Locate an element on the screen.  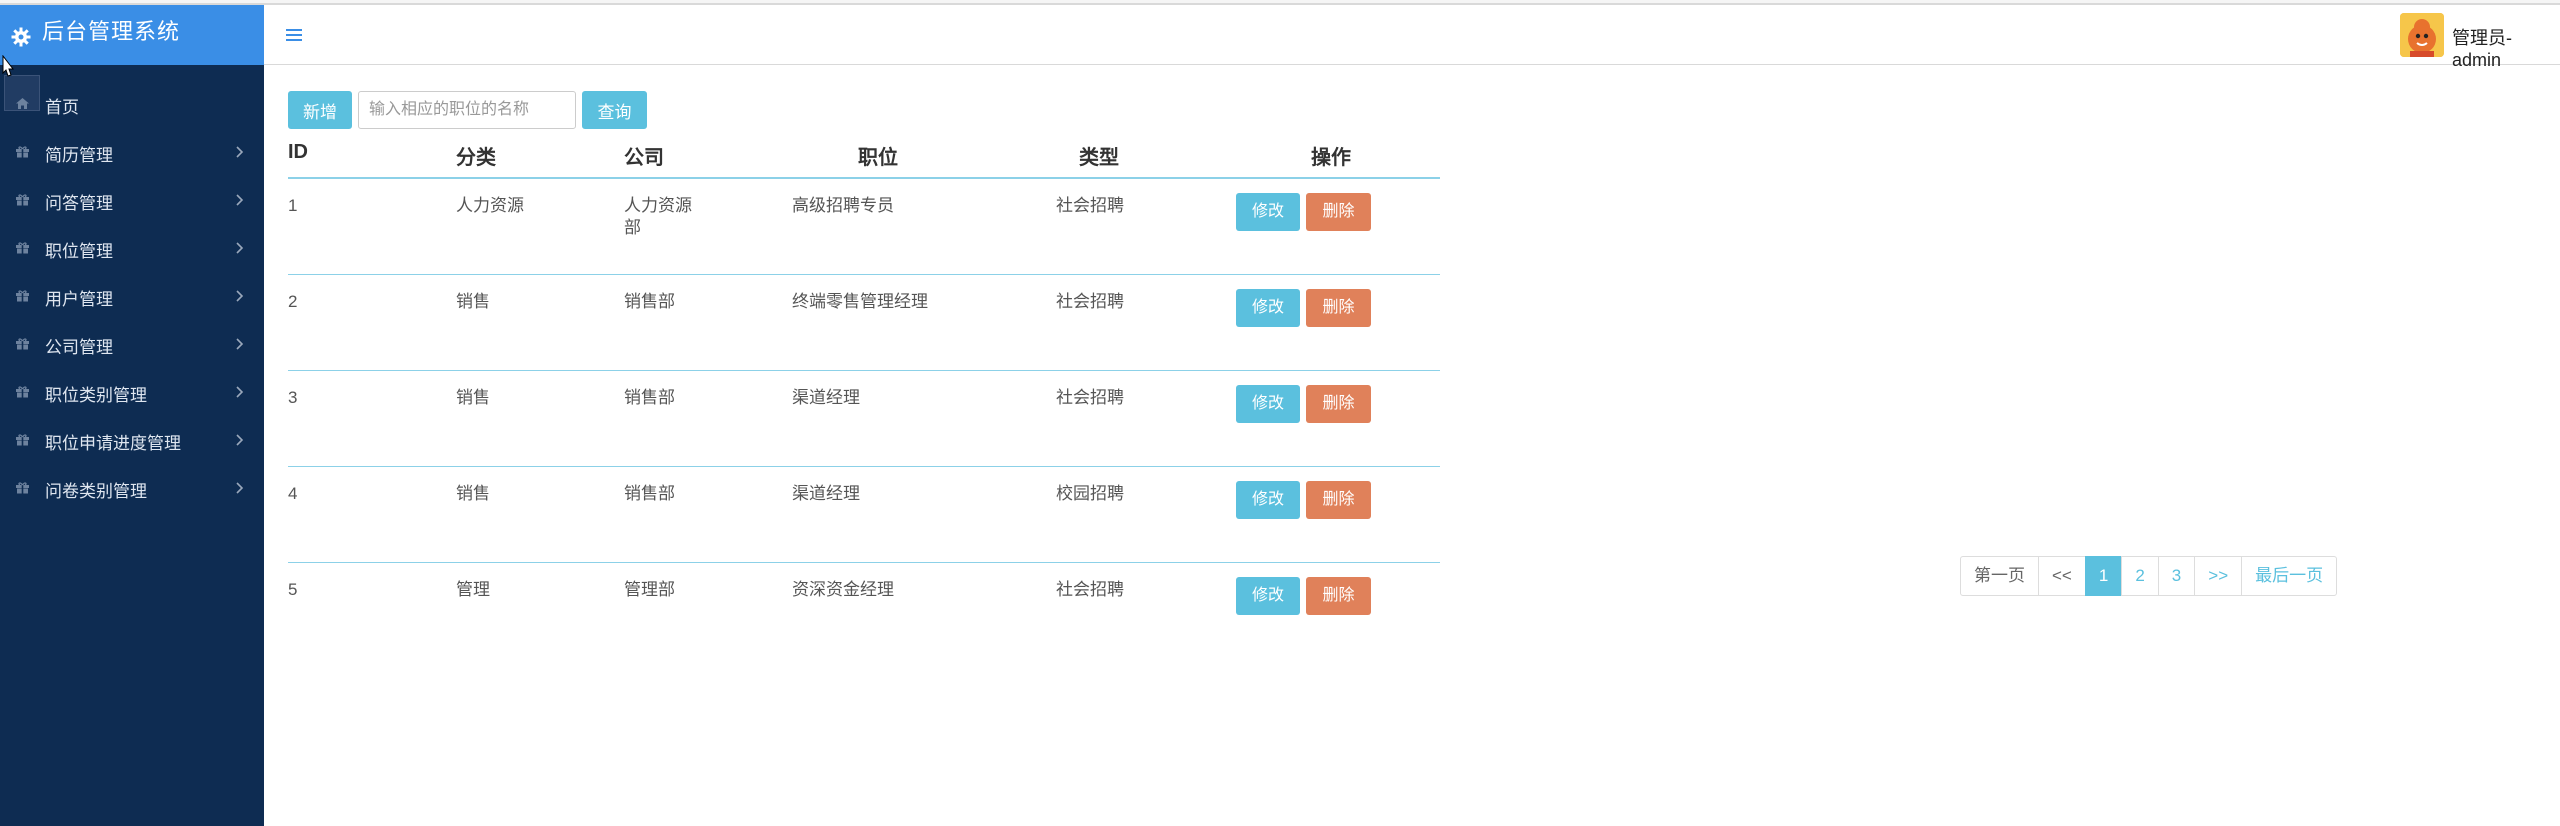
column-header-category: 分类 is located at coordinates (476, 158).